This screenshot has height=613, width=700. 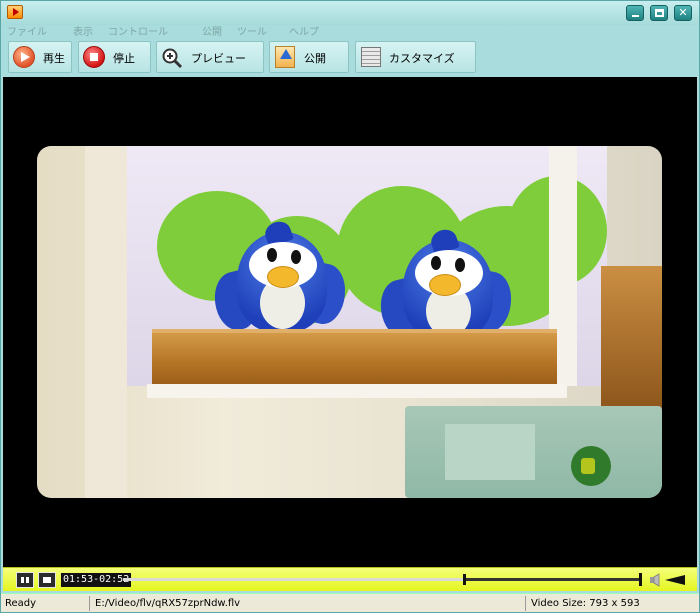 What do you see at coordinates (371, 57) in the screenshot?
I see `customize-icon` at bounding box center [371, 57].